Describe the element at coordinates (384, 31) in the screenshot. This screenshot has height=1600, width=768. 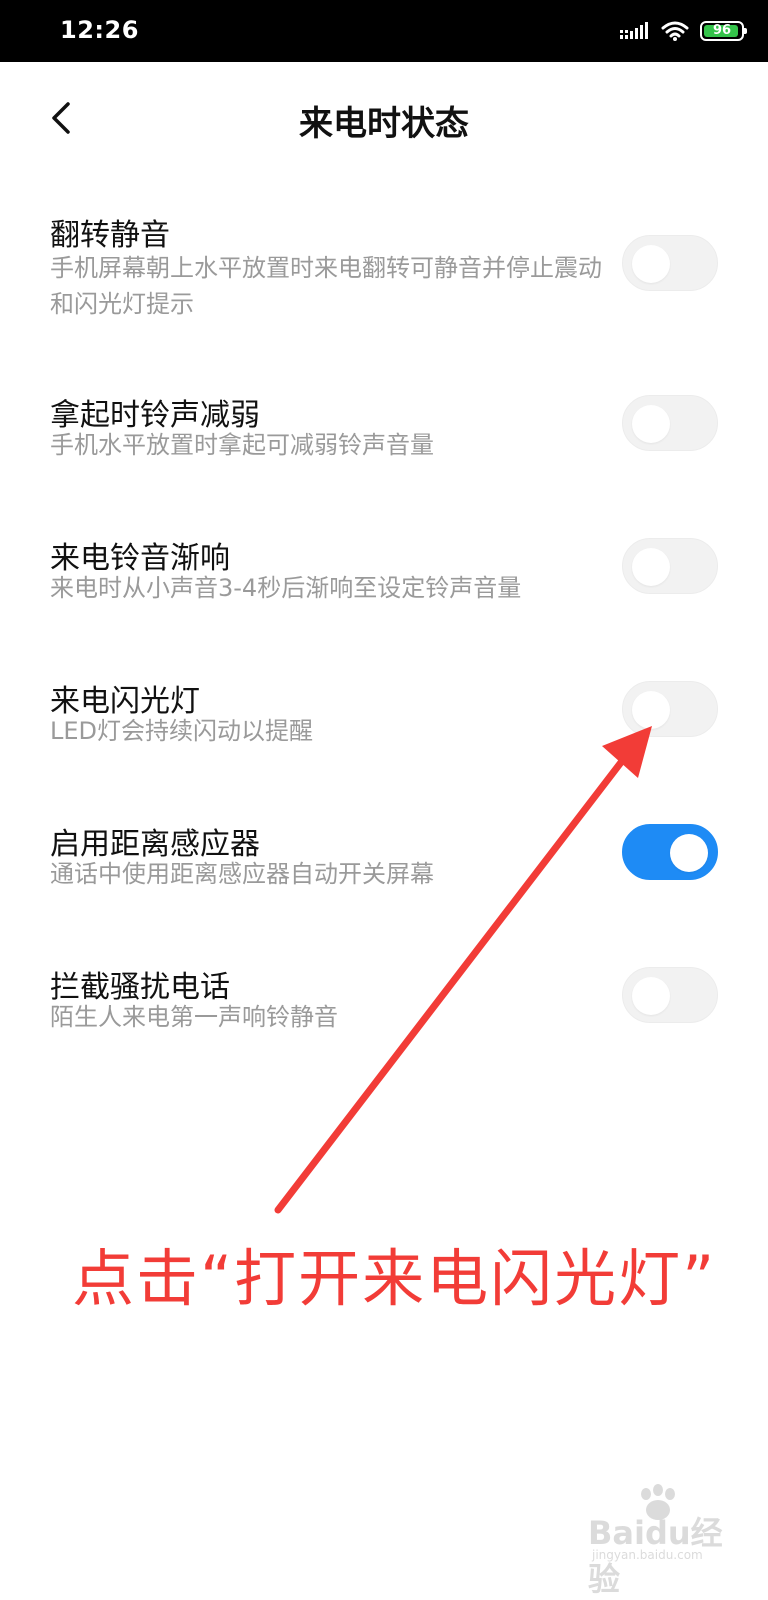
I see `status-bar: 12:26 96` at that location.